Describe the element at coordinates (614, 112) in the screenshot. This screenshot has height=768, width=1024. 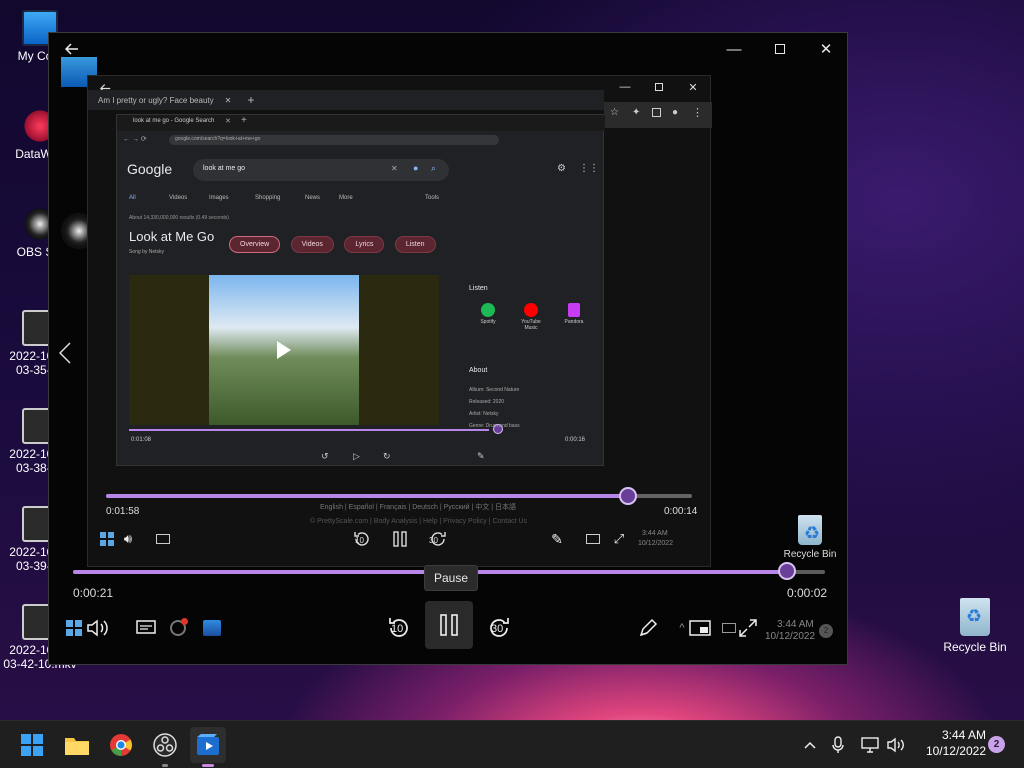
I see `star-icon: ☆` at that location.